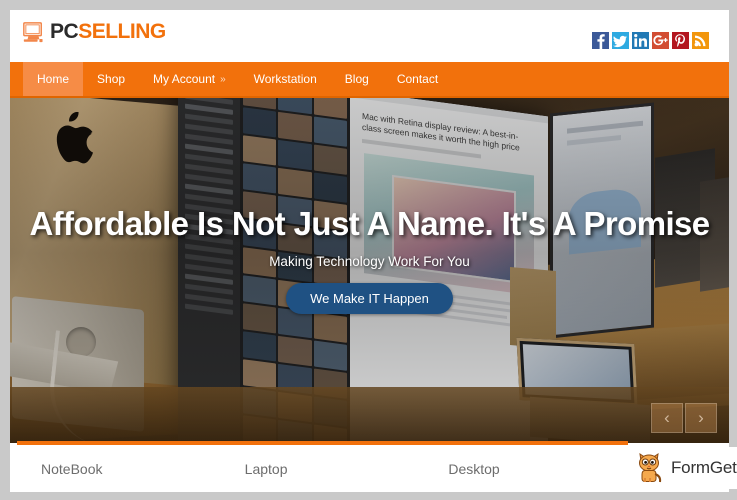  What do you see at coordinates (660, 40) in the screenshot?
I see `google-plus-icon` at bounding box center [660, 40].